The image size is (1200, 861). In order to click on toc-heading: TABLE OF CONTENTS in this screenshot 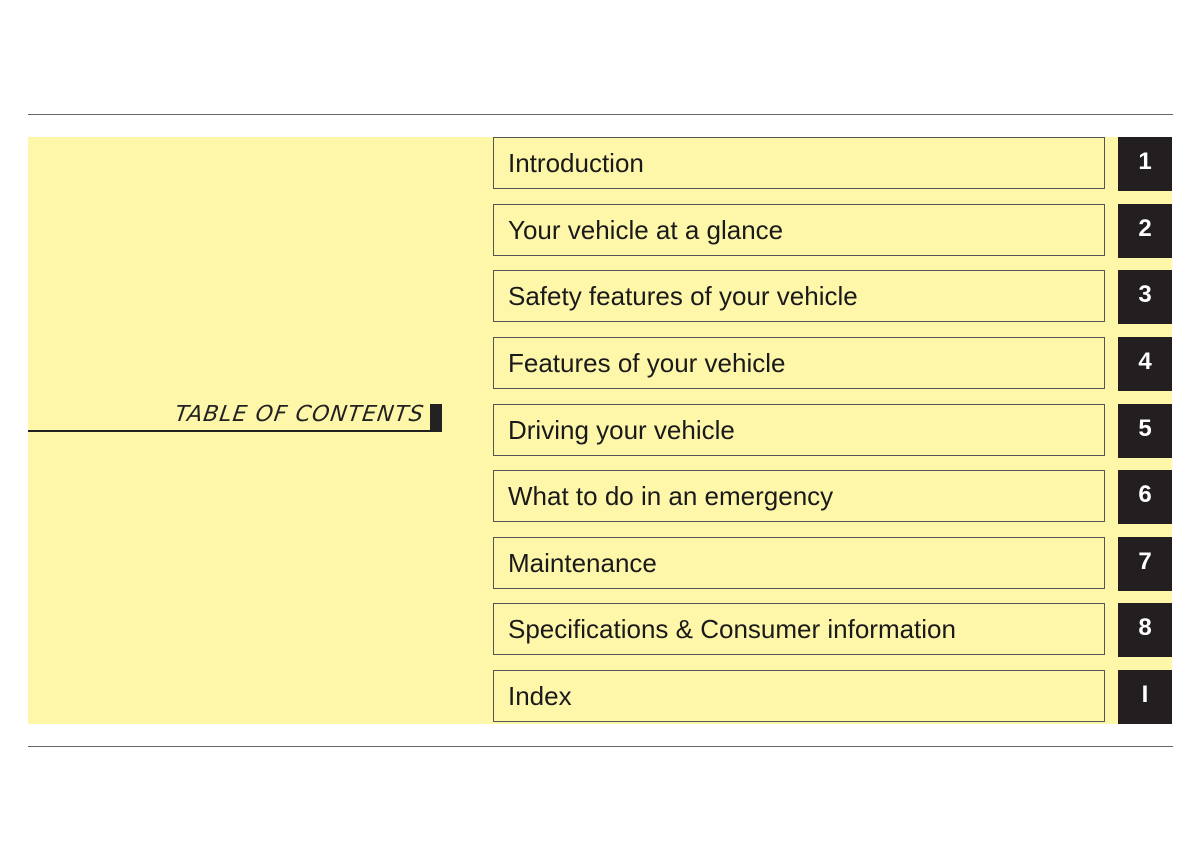, I will do `click(235, 417)`.